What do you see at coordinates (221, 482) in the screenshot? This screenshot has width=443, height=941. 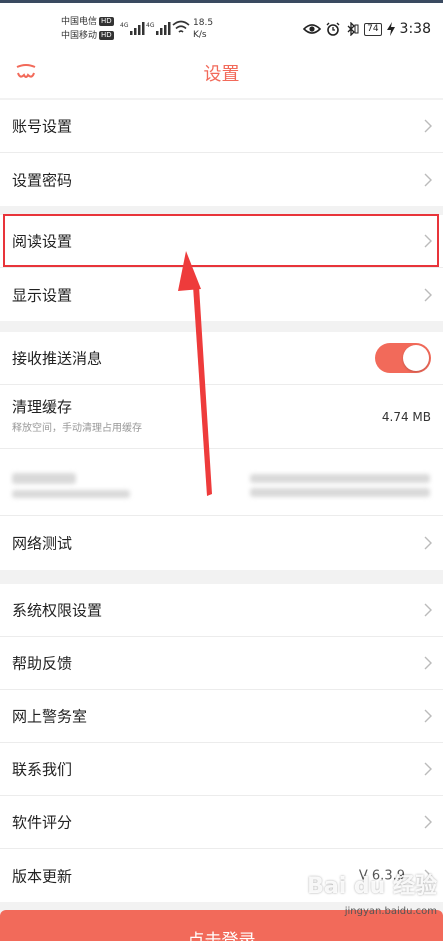 I see `blurred-row` at bounding box center [221, 482].